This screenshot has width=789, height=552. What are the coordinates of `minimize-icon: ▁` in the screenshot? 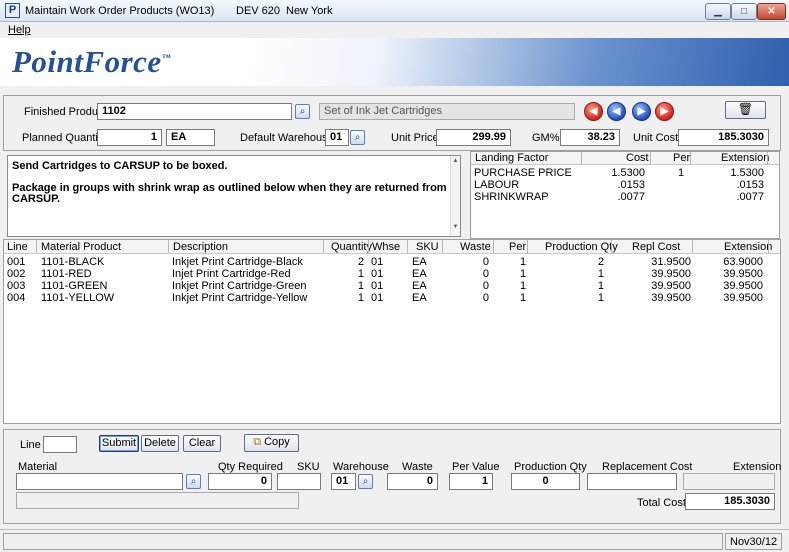 It's located at (718, 11).